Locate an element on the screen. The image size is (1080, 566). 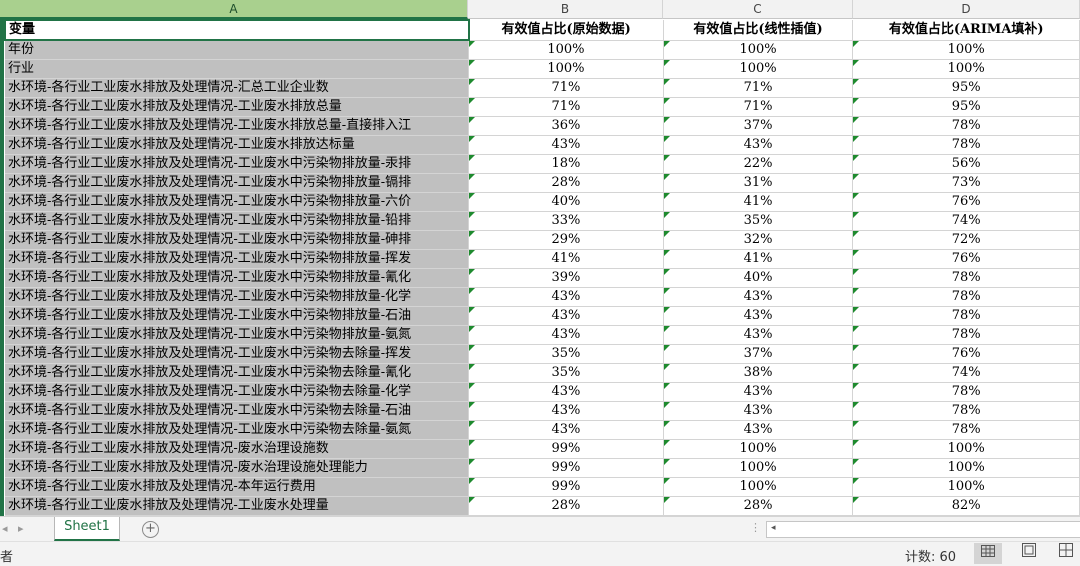
cell-b17: 43% is located at coordinates (566, 335).